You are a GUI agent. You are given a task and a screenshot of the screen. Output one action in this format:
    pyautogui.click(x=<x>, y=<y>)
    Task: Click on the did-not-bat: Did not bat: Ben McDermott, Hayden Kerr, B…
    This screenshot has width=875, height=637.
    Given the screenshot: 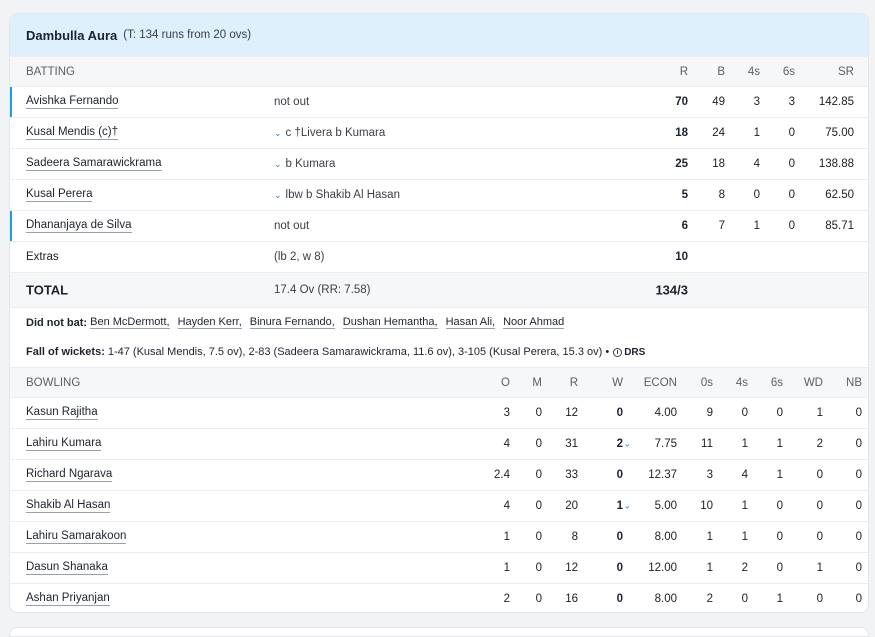 What is the action you would take?
    pyautogui.click(x=439, y=322)
    